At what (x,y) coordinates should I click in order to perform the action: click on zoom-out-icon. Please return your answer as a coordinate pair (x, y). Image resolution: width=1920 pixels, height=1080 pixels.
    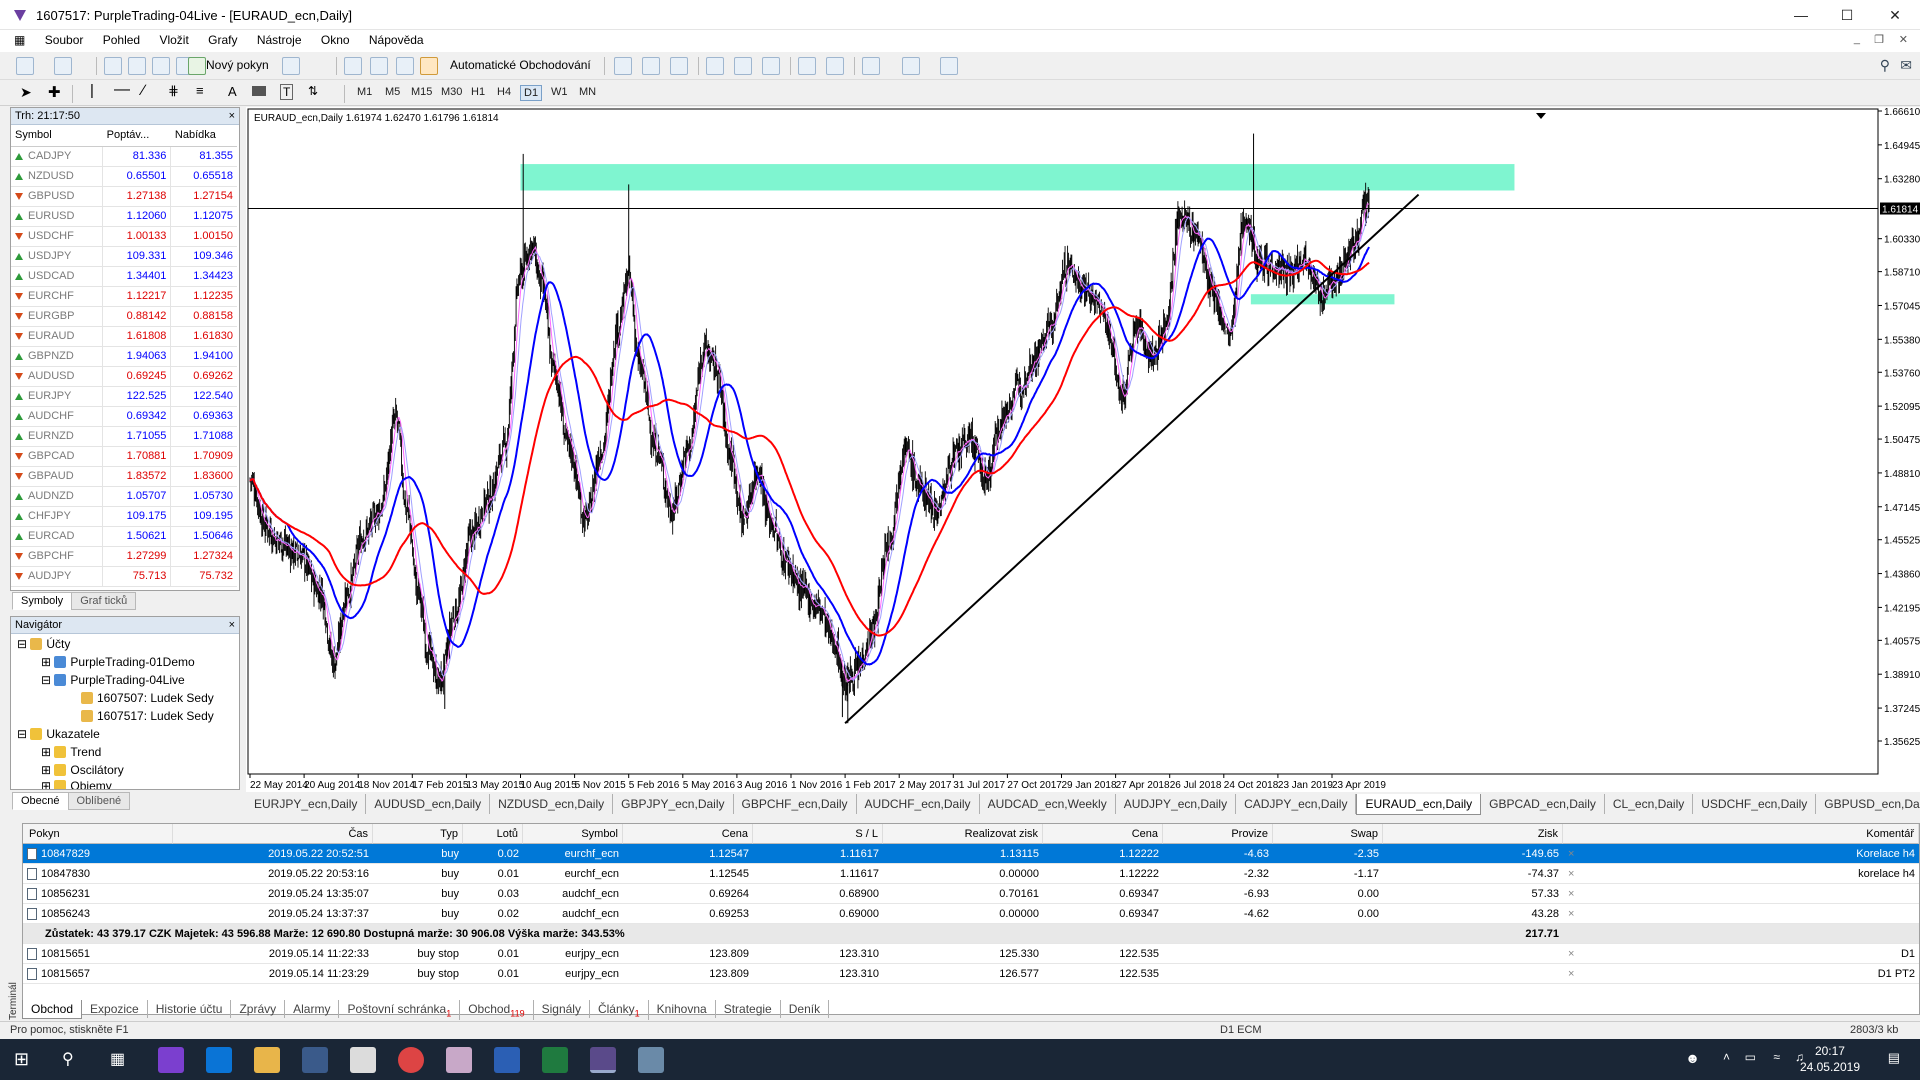
    Looking at the image, I should click on (743, 66).